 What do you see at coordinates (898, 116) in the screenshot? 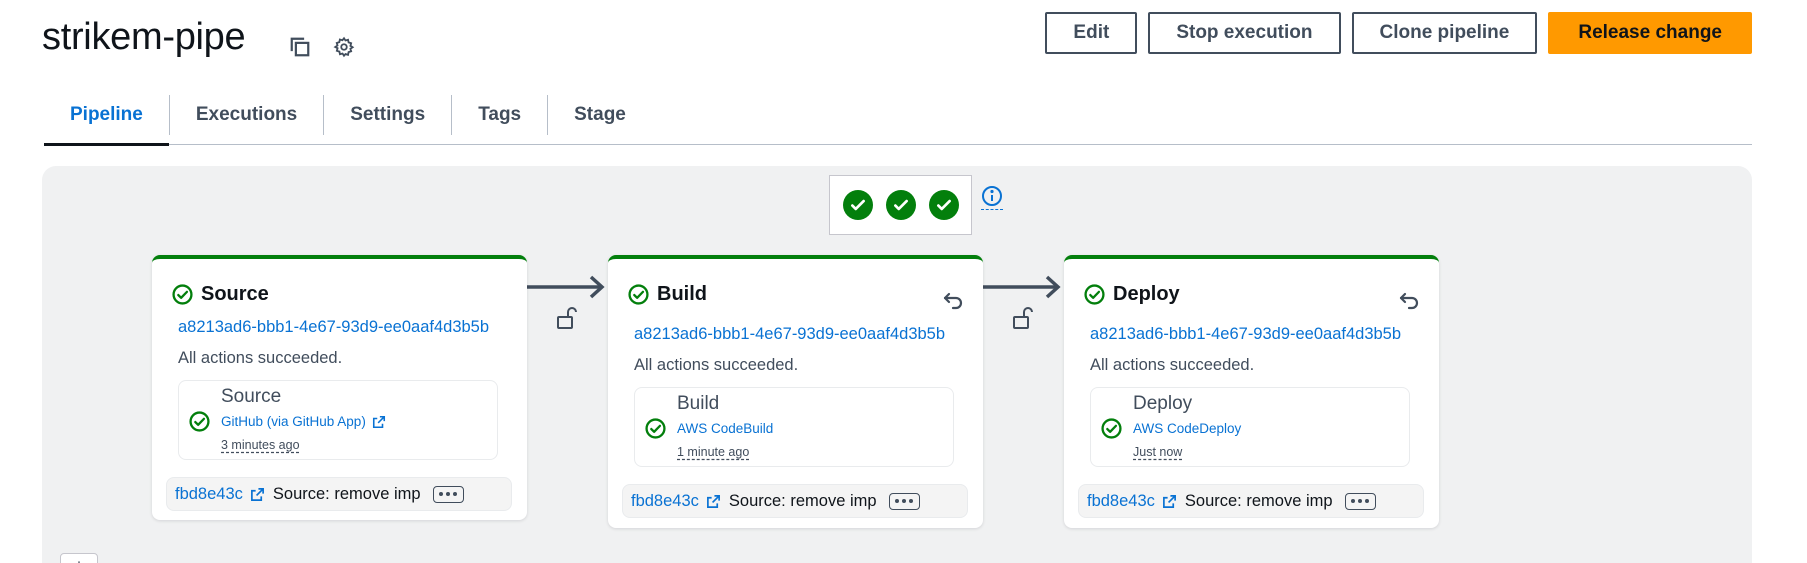
I see `tab-bar: Pipeline Executions Settings Tags Stage` at bounding box center [898, 116].